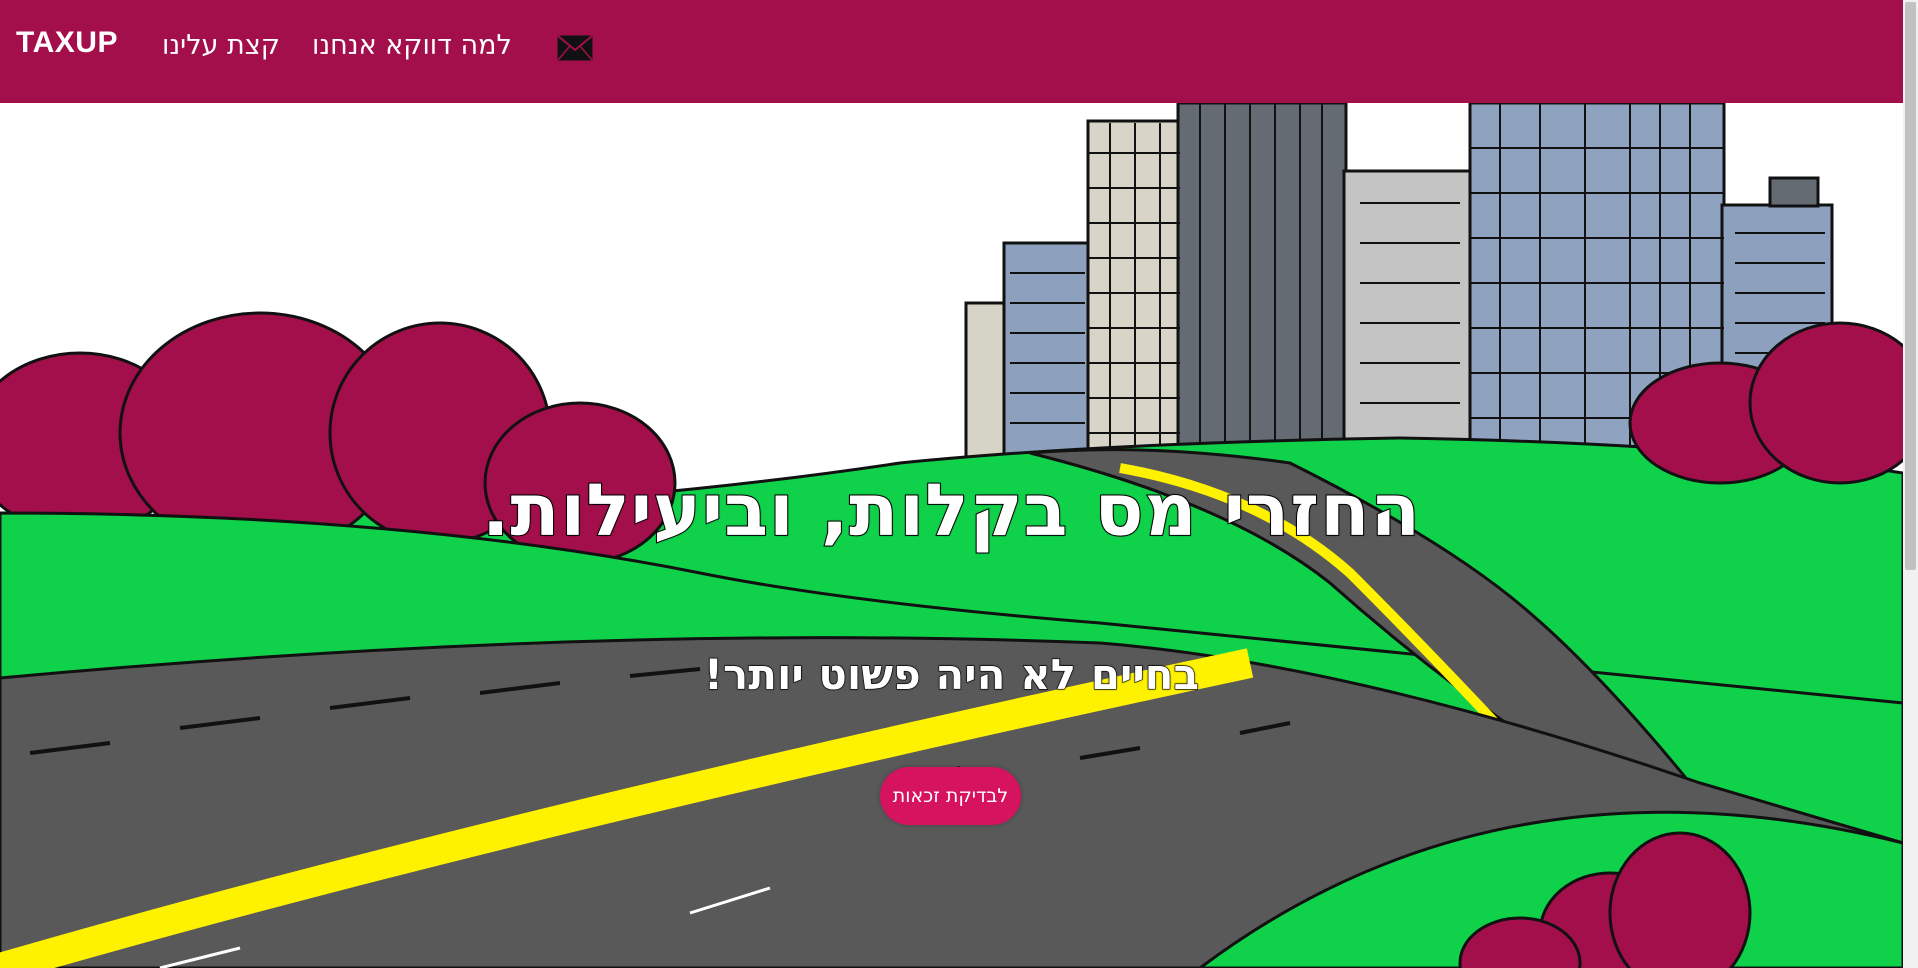 This screenshot has height=968, width=1918. What do you see at coordinates (951, 510) in the screenshot?
I see `hero-headline: החזרי מס בקלות, וביעילות.` at bounding box center [951, 510].